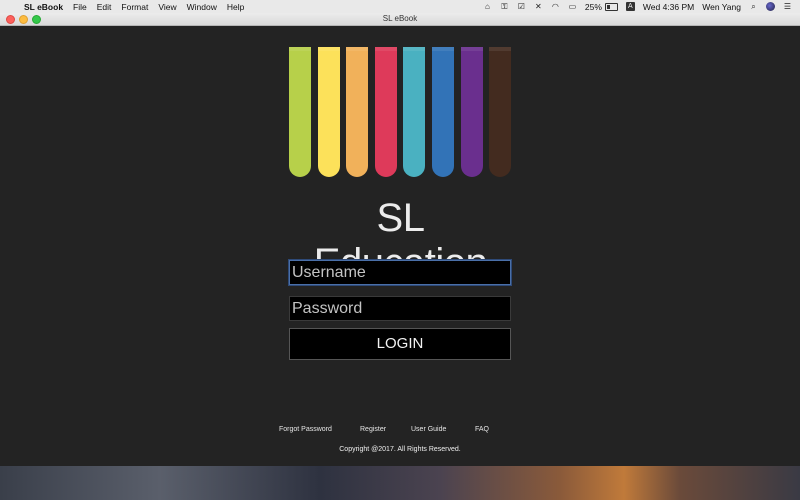 This screenshot has height=500, width=800. I want to click on maximize-button, so click(36, 19).